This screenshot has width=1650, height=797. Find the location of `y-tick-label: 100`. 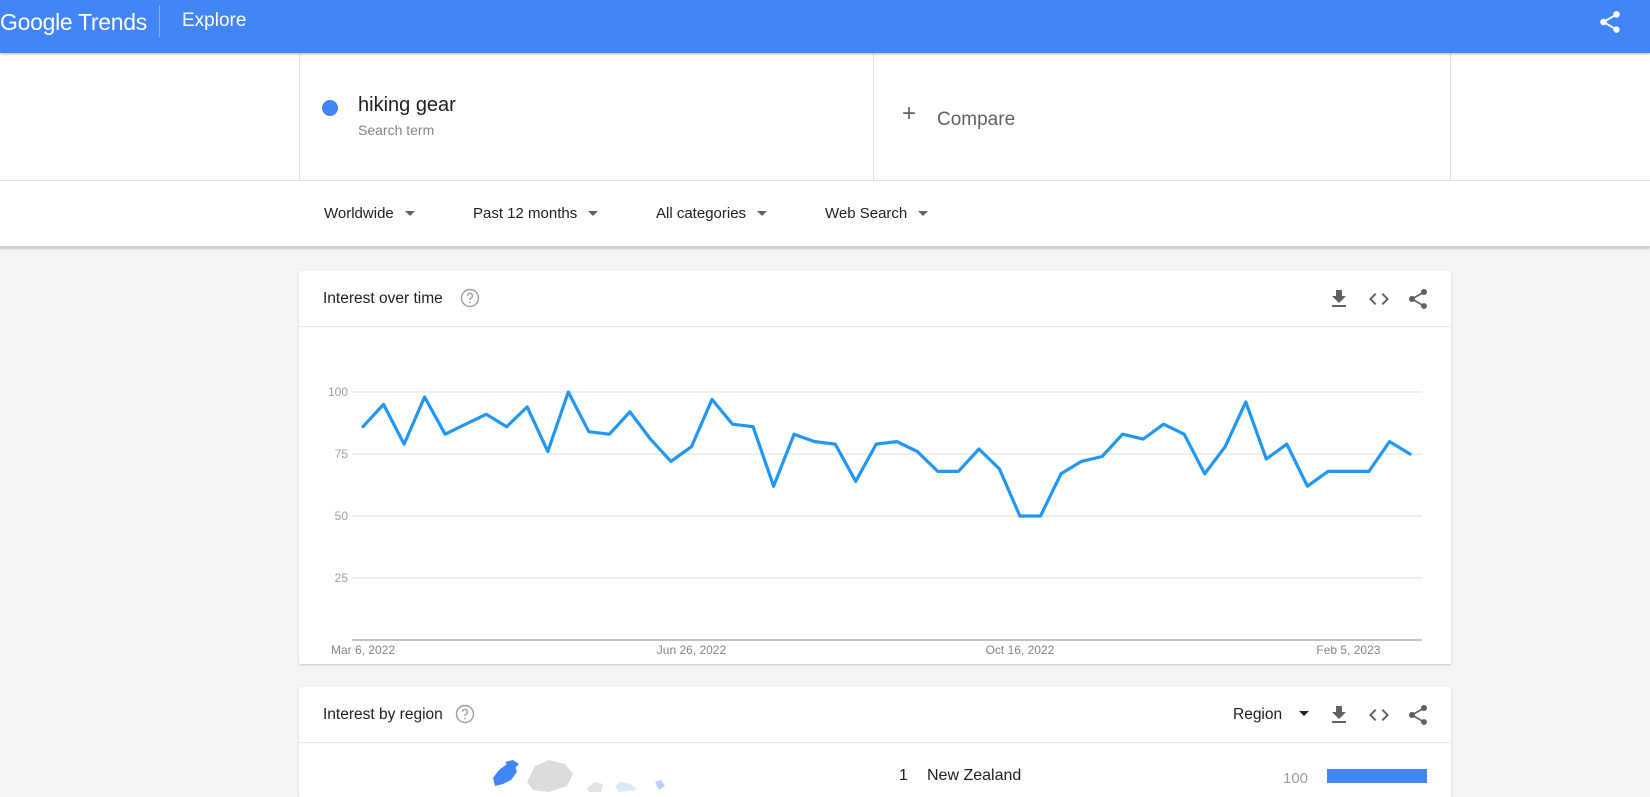

y-tick-label: 100 is located at coordinates (338, 392).